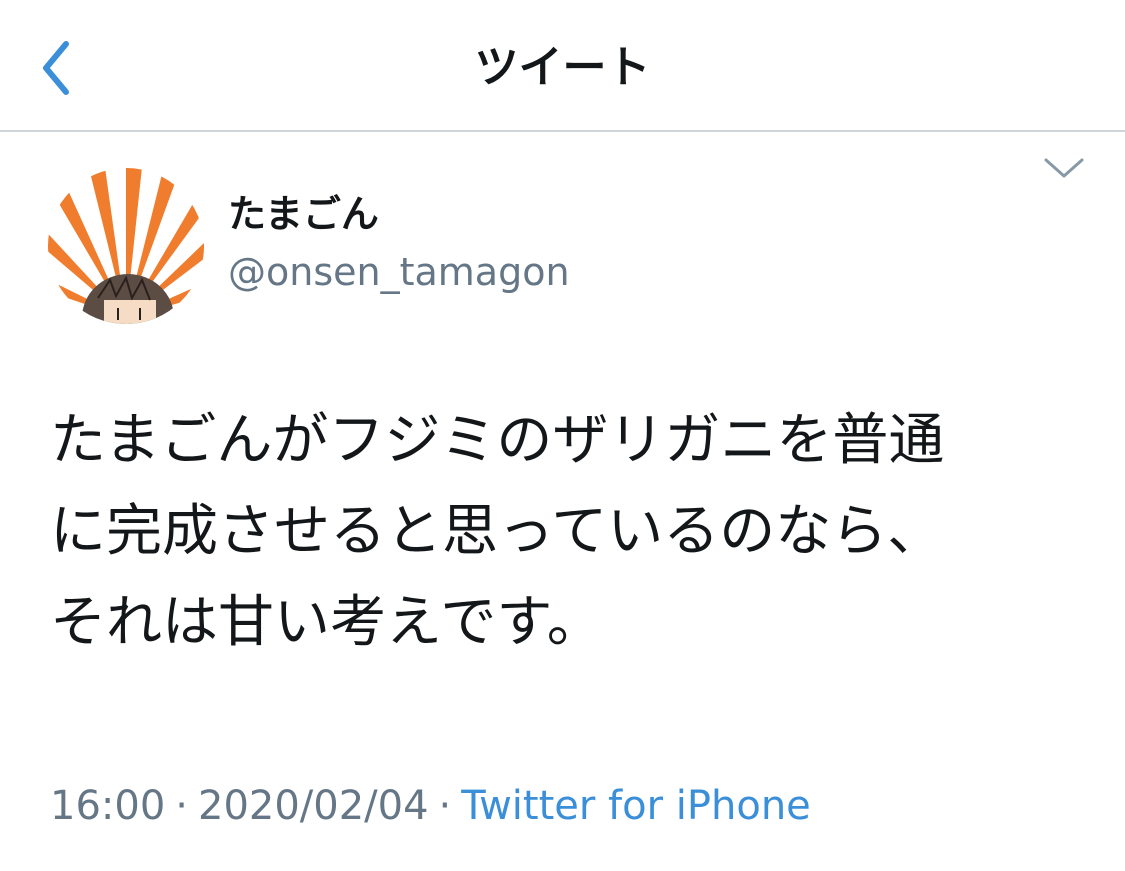 The width and height of the screenshot is (1125, 871). Describe the element at coordinates (303, 214) in the screenshot. I see `display-name: たまごん` at that location.